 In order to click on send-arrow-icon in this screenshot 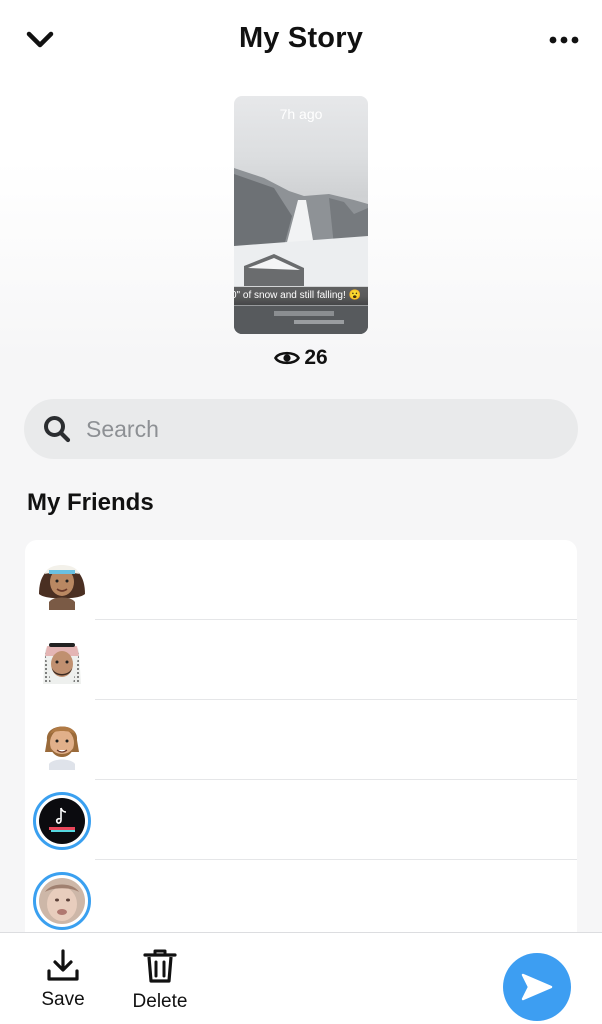, I will do `click(537, 987)`.